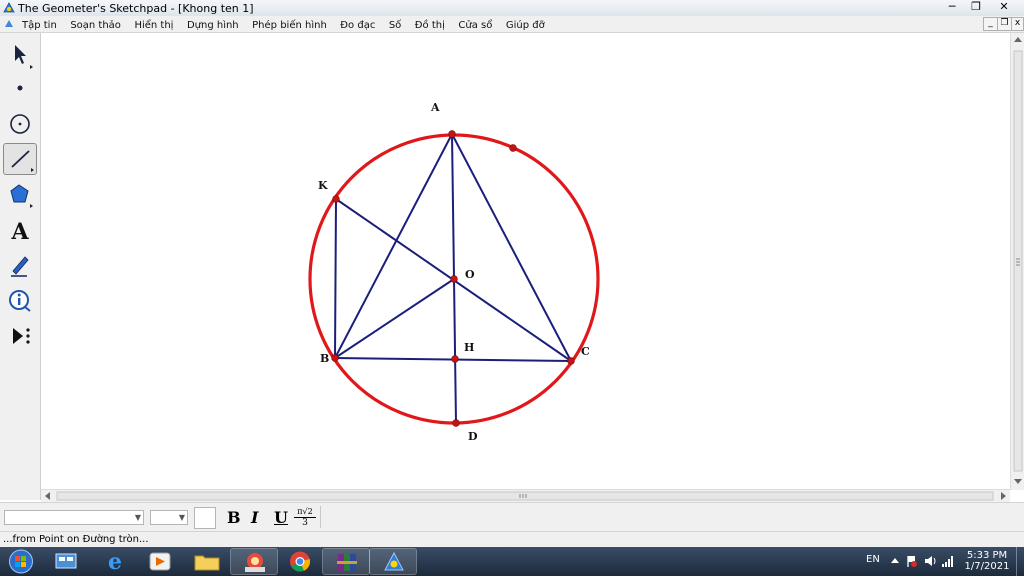 This screenshot has width=1024, height=583. I want to click on label-b: B, so click(324, 358).